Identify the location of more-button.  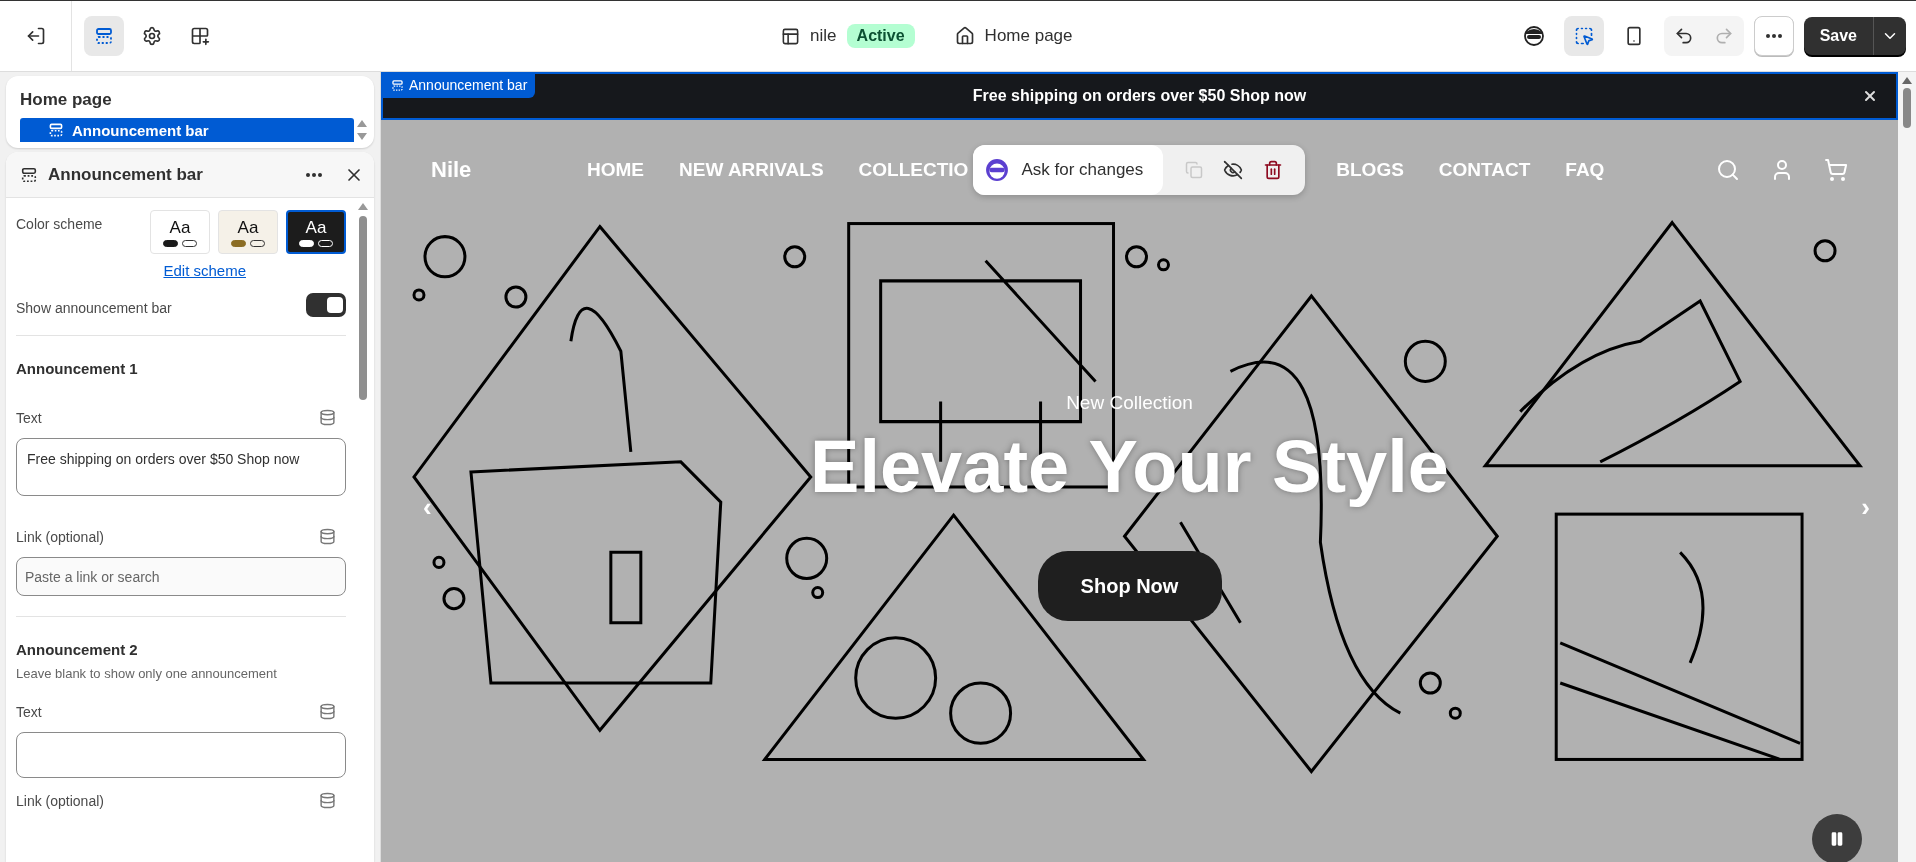
(1773, 36).